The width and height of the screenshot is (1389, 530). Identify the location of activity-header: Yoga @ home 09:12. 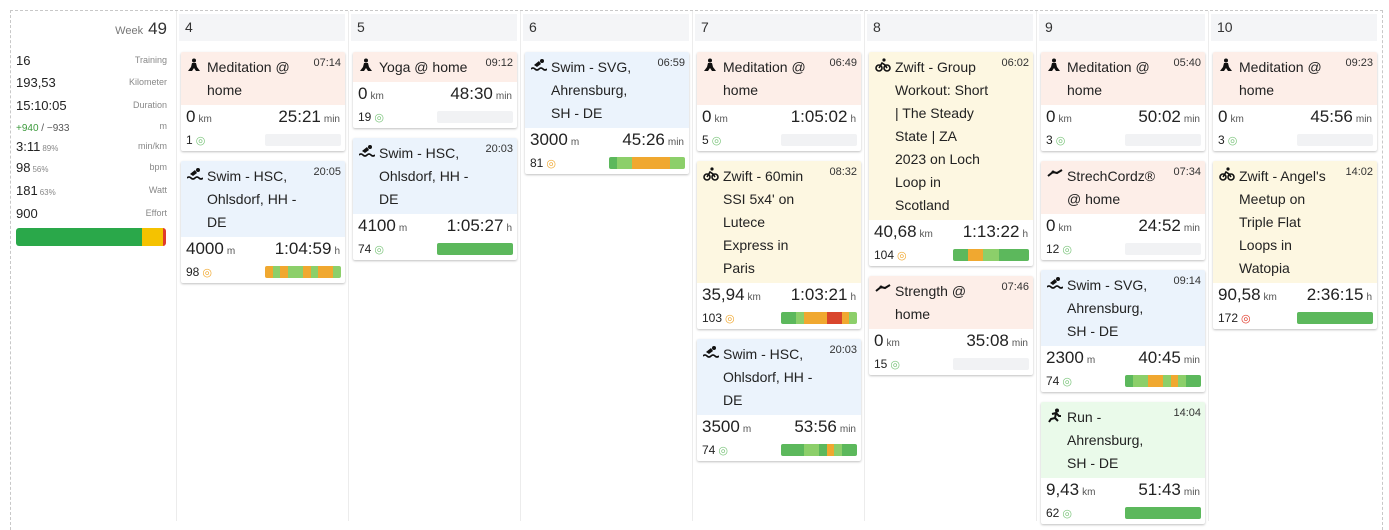
(435, 67).